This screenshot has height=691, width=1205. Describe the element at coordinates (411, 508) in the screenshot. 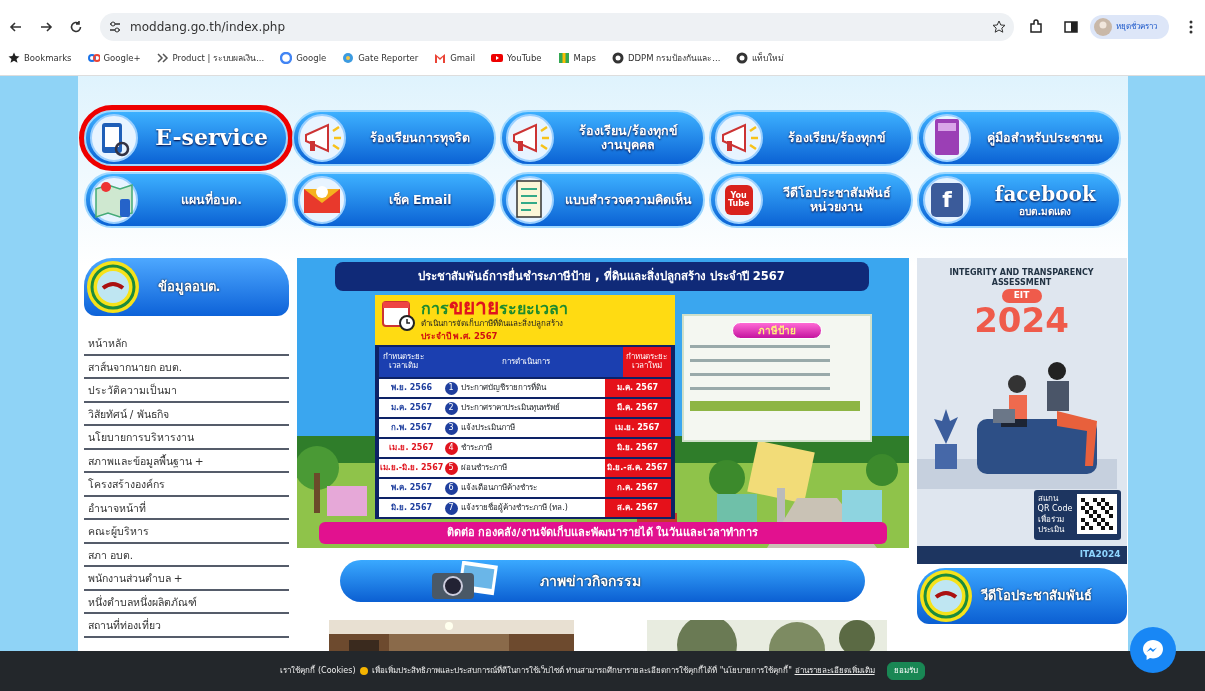

I see `table-cell-text: มิ.ย. 2567` at that location.